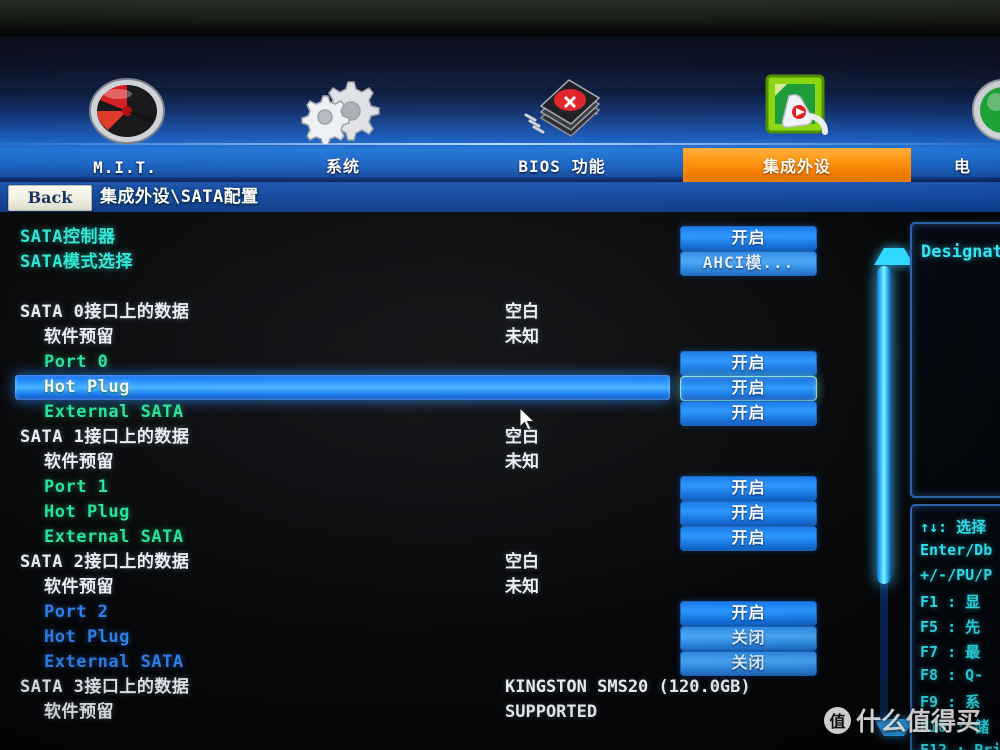 The image size is (1000, 750). What do you see at coordinates (127, 111) in the screenshot?
I see `gauge-icon` at bounding box center [127, 111].